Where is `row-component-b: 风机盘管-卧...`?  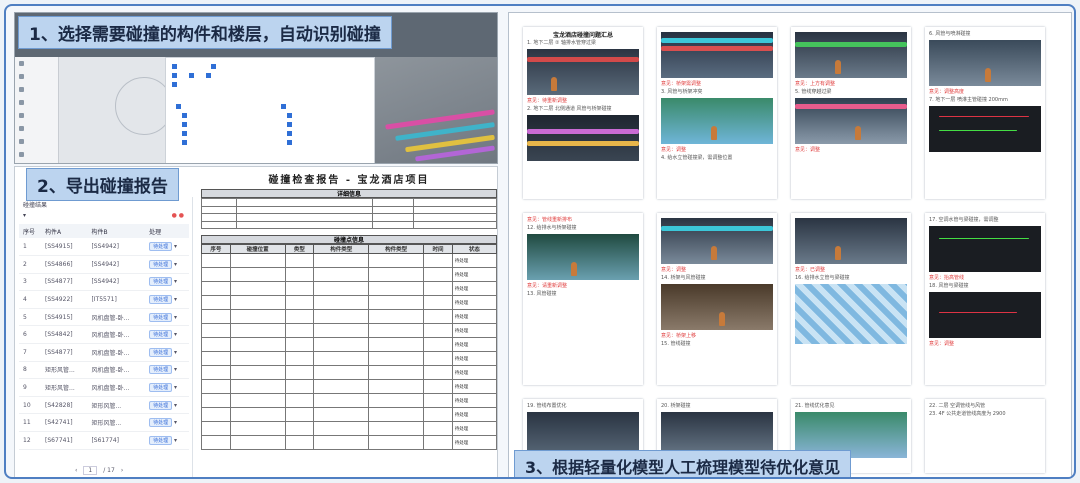 row-component-b: 风机盘管-卧... is located at coordinates (116, 370).